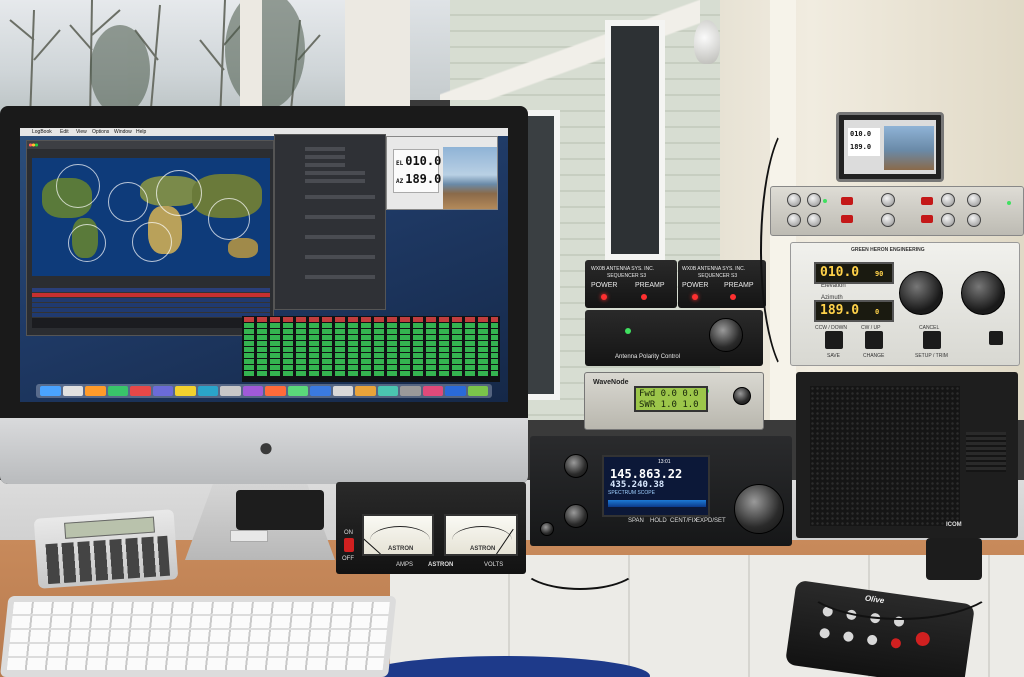 The width and height of the screenshot is (1024, 677). Describe the element at coordinates (669, 394) in the screenshot. I see `lcd-line: Fwd 0.0 0.0` at that location.